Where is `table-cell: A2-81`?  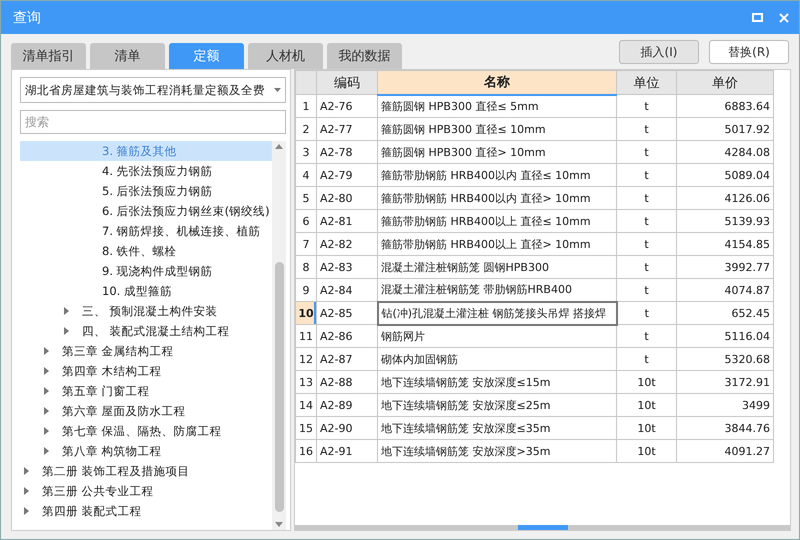
table-cell: A2-81 is located at coordinates (347, 221).